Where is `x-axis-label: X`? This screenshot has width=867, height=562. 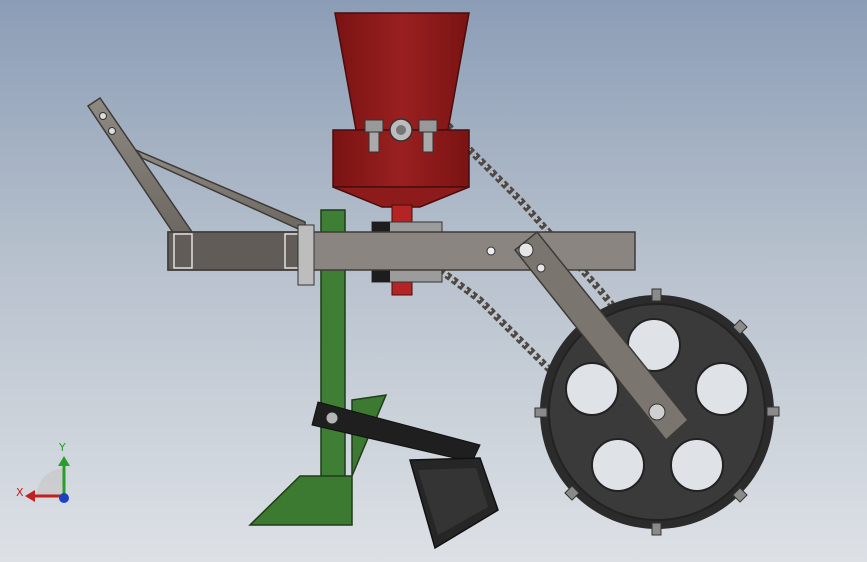 x-axis-label: X is located at coordinates (20, 492).